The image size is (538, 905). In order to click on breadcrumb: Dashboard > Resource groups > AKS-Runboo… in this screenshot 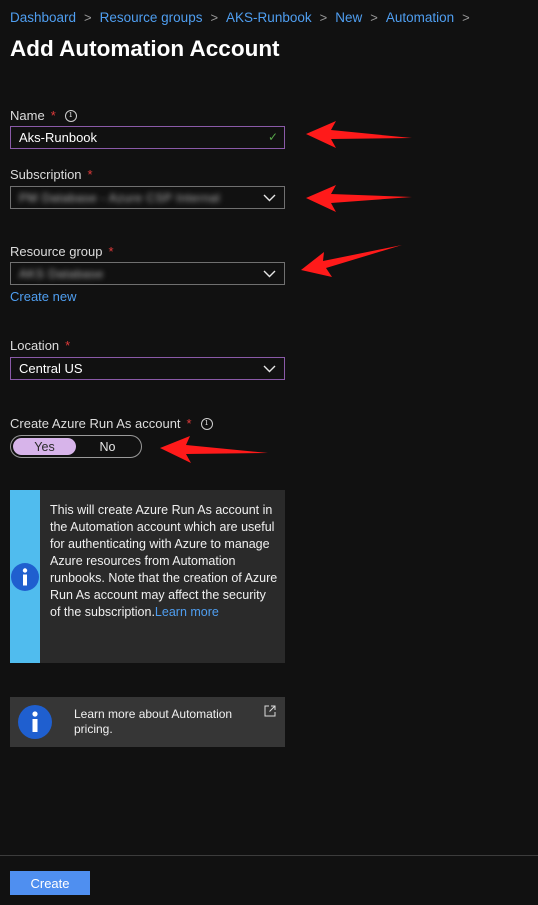, I will do `click(244, 17)`.